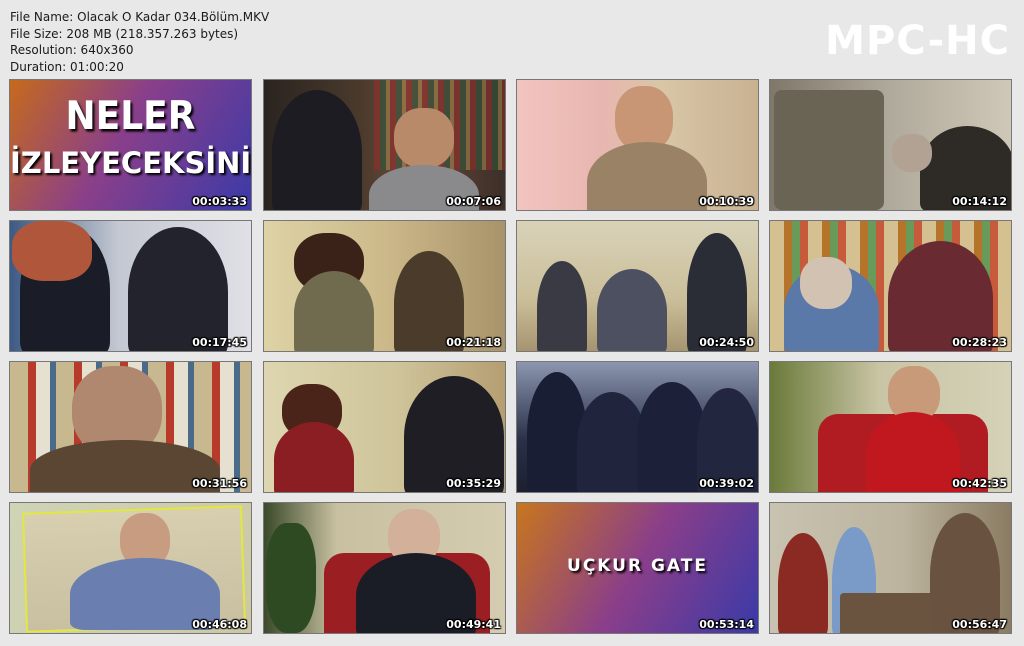  I want to click on timestamp: 00:39:02, so click(726, 483).